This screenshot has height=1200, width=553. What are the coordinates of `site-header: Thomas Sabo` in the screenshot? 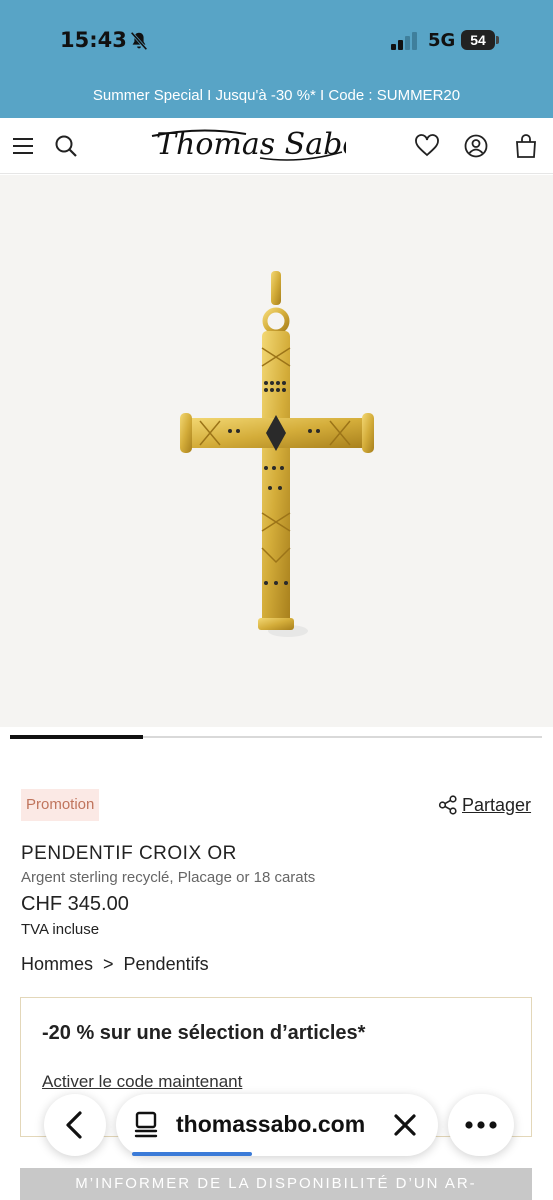 It's located at (276, 146).